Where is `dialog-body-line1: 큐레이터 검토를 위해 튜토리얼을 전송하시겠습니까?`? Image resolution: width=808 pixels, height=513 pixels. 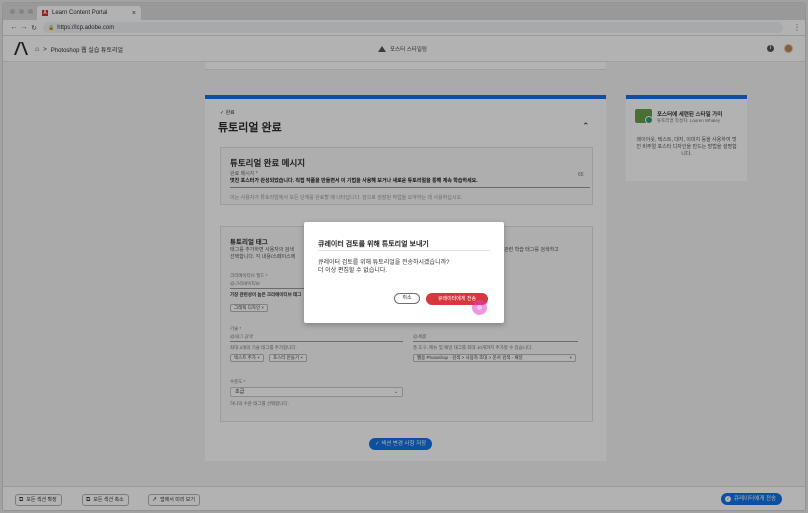
dialog-body-line1: 큐레이터 검토를 위해 튜토리얼을 전송하시겠습니까? is located at coordinates (384, 263).